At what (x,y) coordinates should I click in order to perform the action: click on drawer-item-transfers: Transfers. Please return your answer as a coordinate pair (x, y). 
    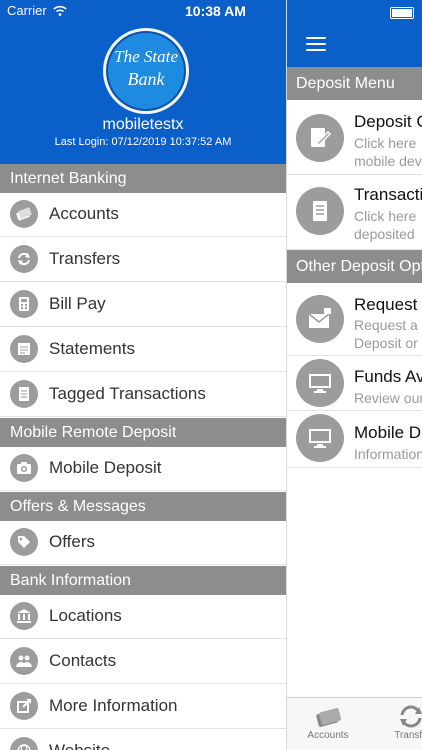
    Looking at the image, I should click on (143, 260).